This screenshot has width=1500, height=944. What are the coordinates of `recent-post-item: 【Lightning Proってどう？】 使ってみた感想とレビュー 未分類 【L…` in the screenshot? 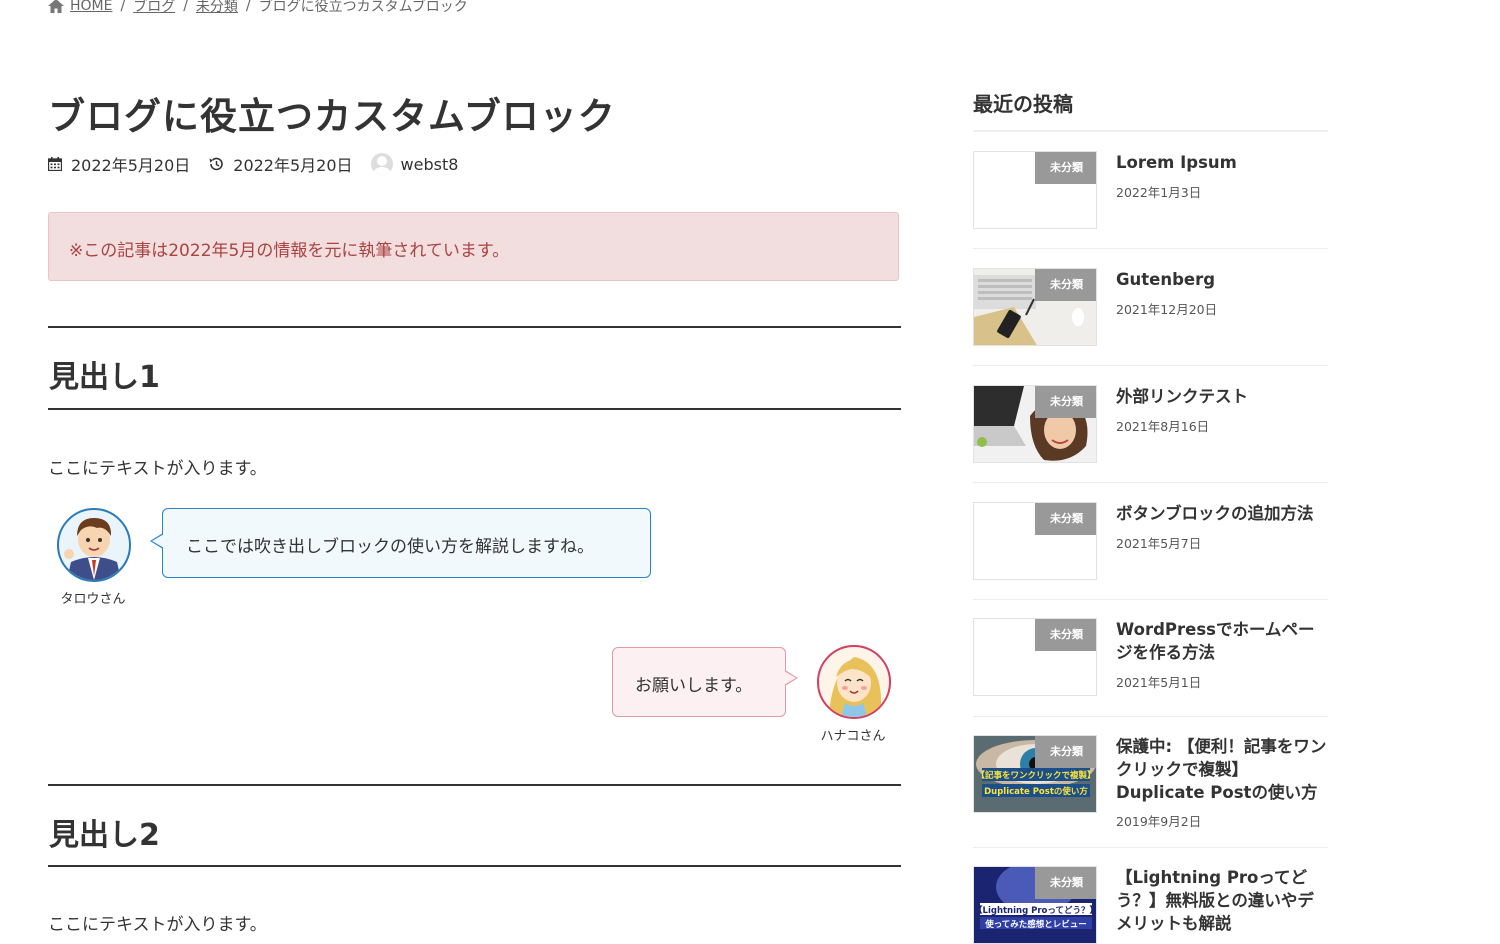 It's located at (1150, 896).